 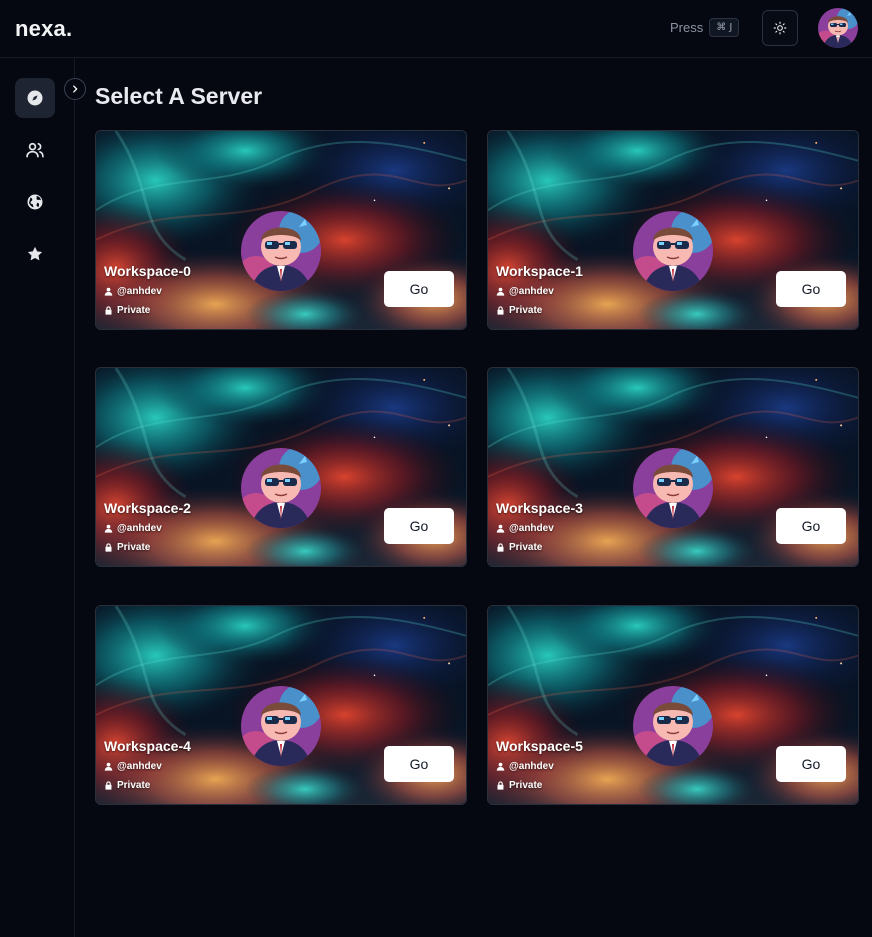 What do you see at coordinates (147, 746) in the screenshot?
I see `server-name: Workspace-4` at bounding box center [147, 746].